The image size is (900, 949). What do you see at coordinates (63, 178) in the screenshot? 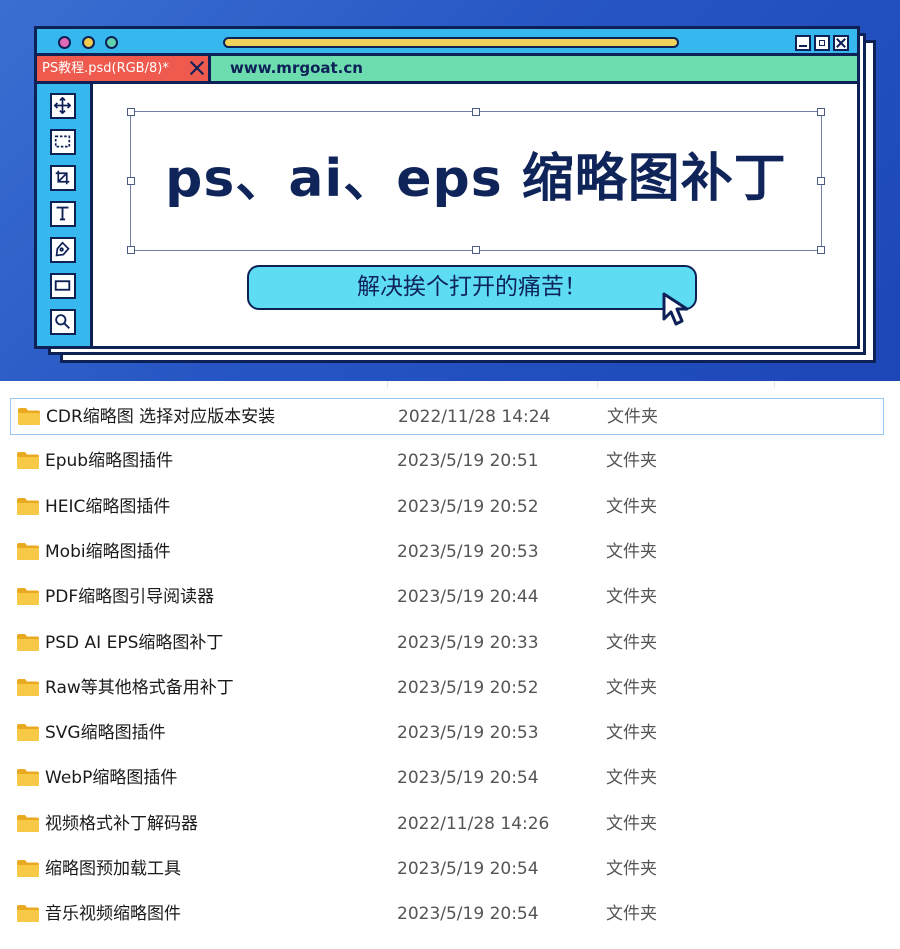
I see `crop-tool-icon` at bounding box center [63, 178].